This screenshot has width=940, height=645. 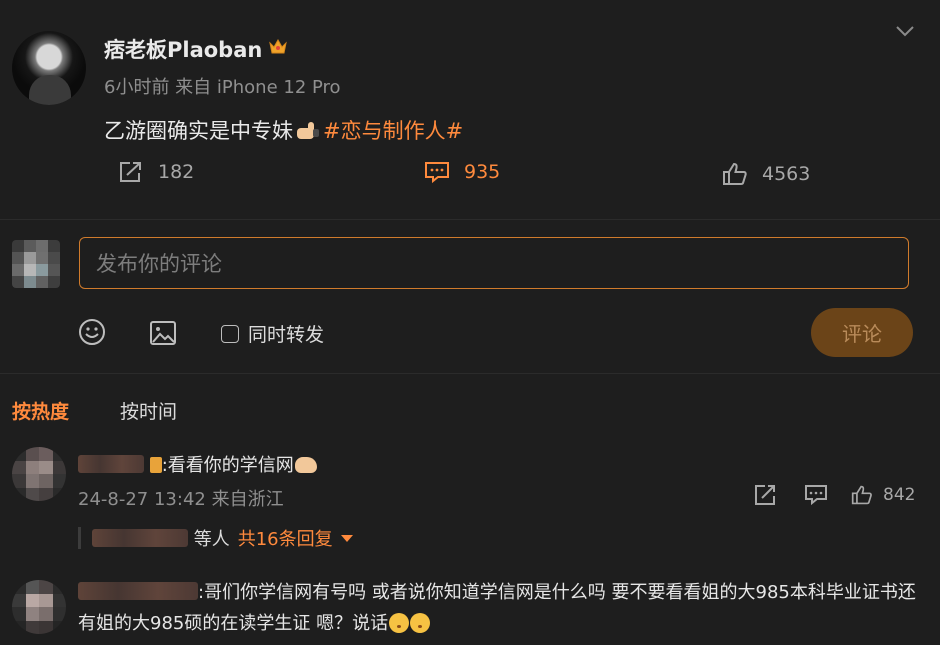 What do you see at coordinates (148, 410) in the screenshot?
I see `tab-sort-time: 按时间` at bounding box center [148, 410].